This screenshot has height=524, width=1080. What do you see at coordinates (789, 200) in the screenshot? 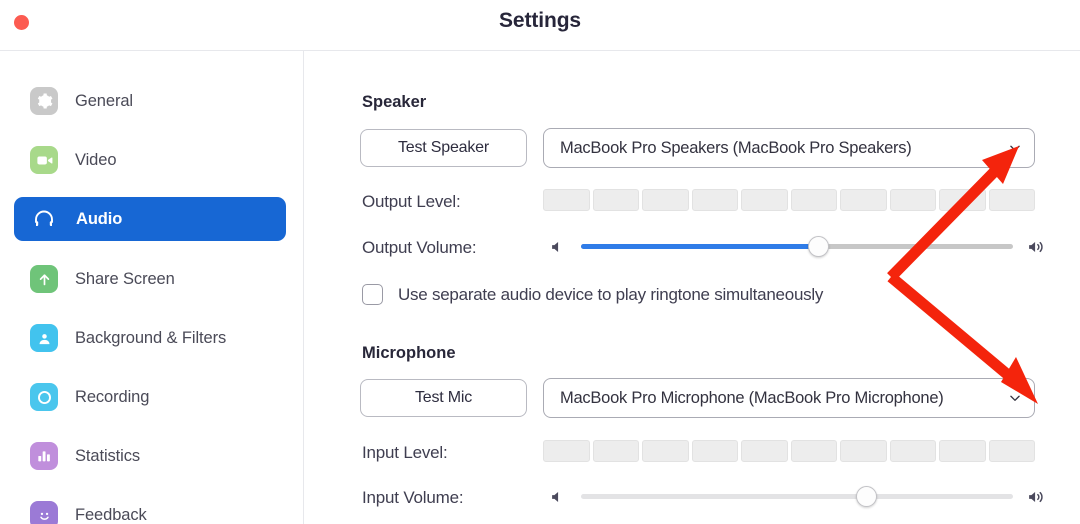
I see `output-level-meter` at bounding box center [789, 200].